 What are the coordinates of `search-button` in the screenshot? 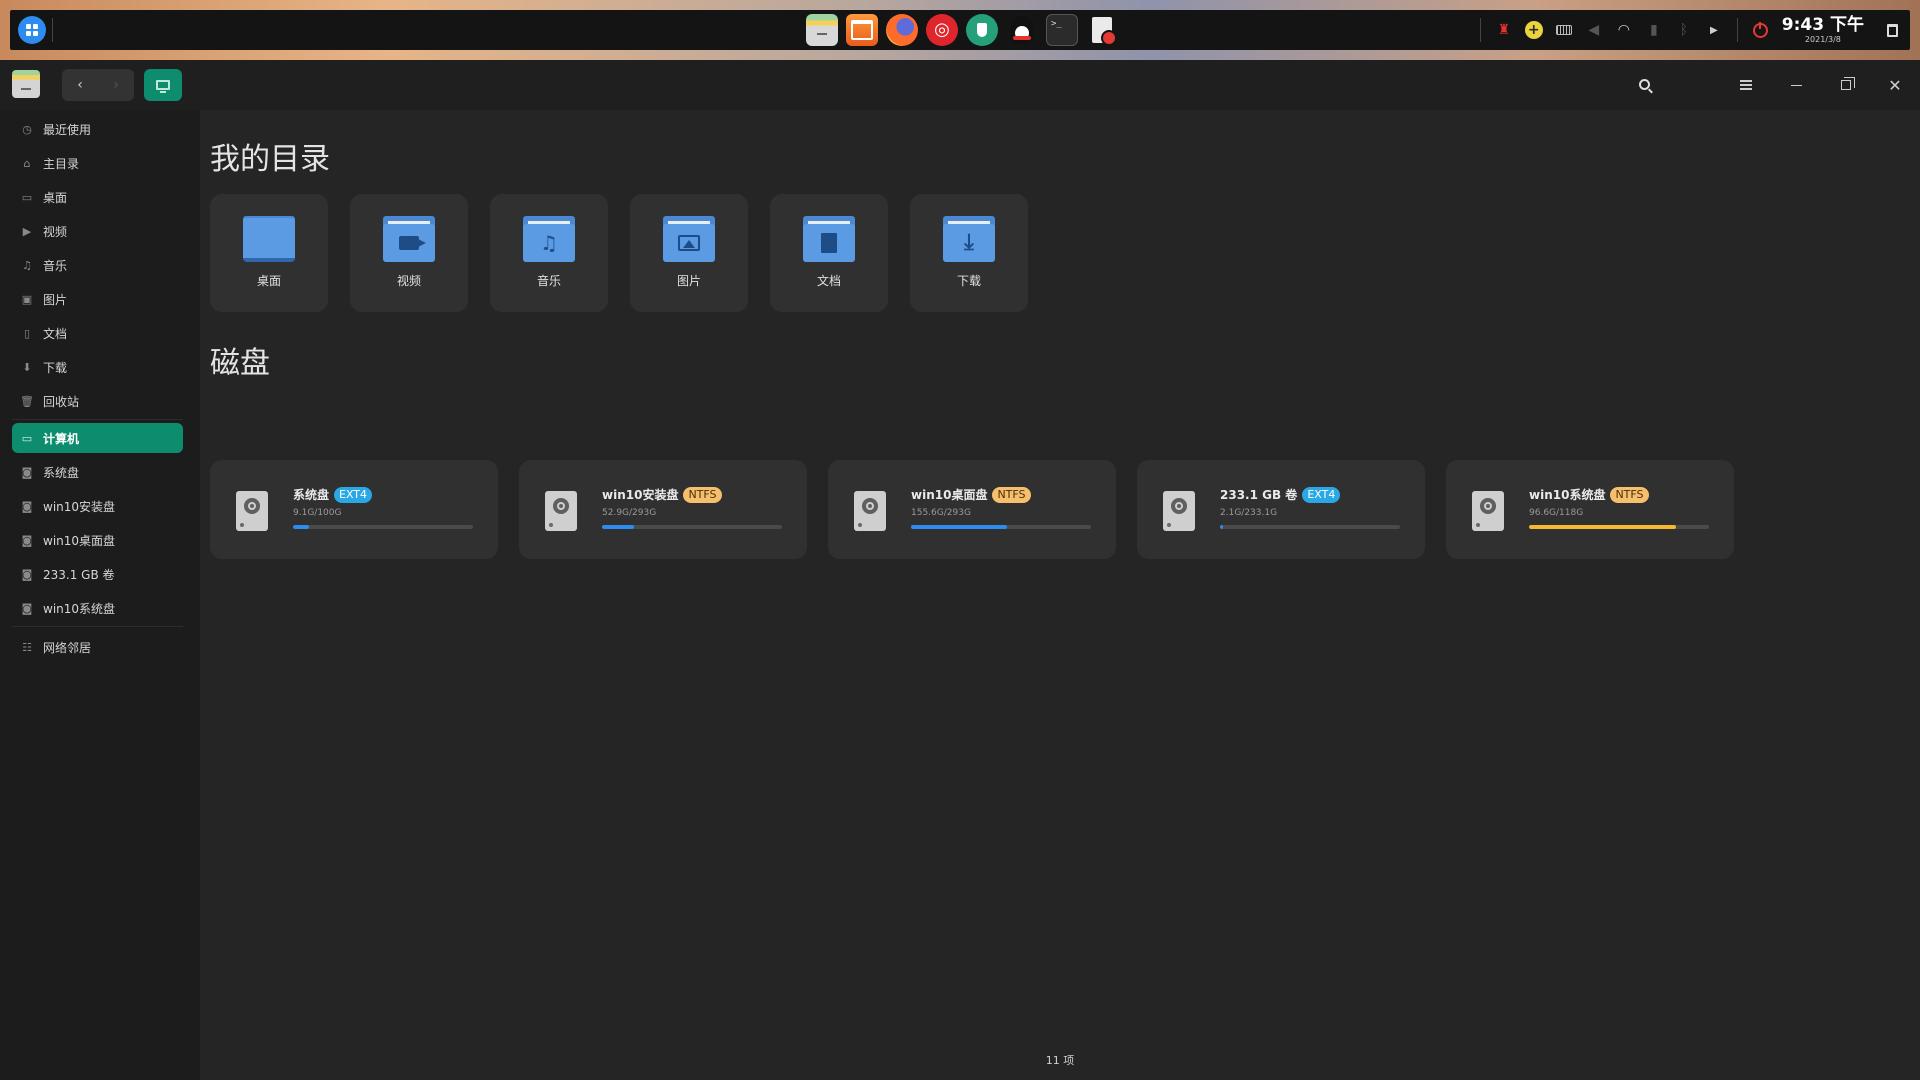 It's located at (1645, 85).